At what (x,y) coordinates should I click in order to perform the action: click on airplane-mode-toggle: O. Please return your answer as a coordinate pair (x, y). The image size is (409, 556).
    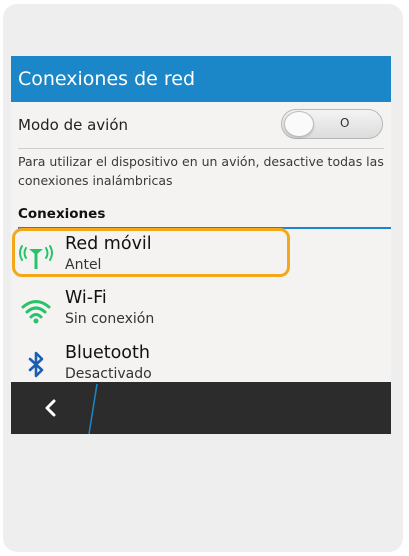
    Looking at the image, I should click on (332, 124).